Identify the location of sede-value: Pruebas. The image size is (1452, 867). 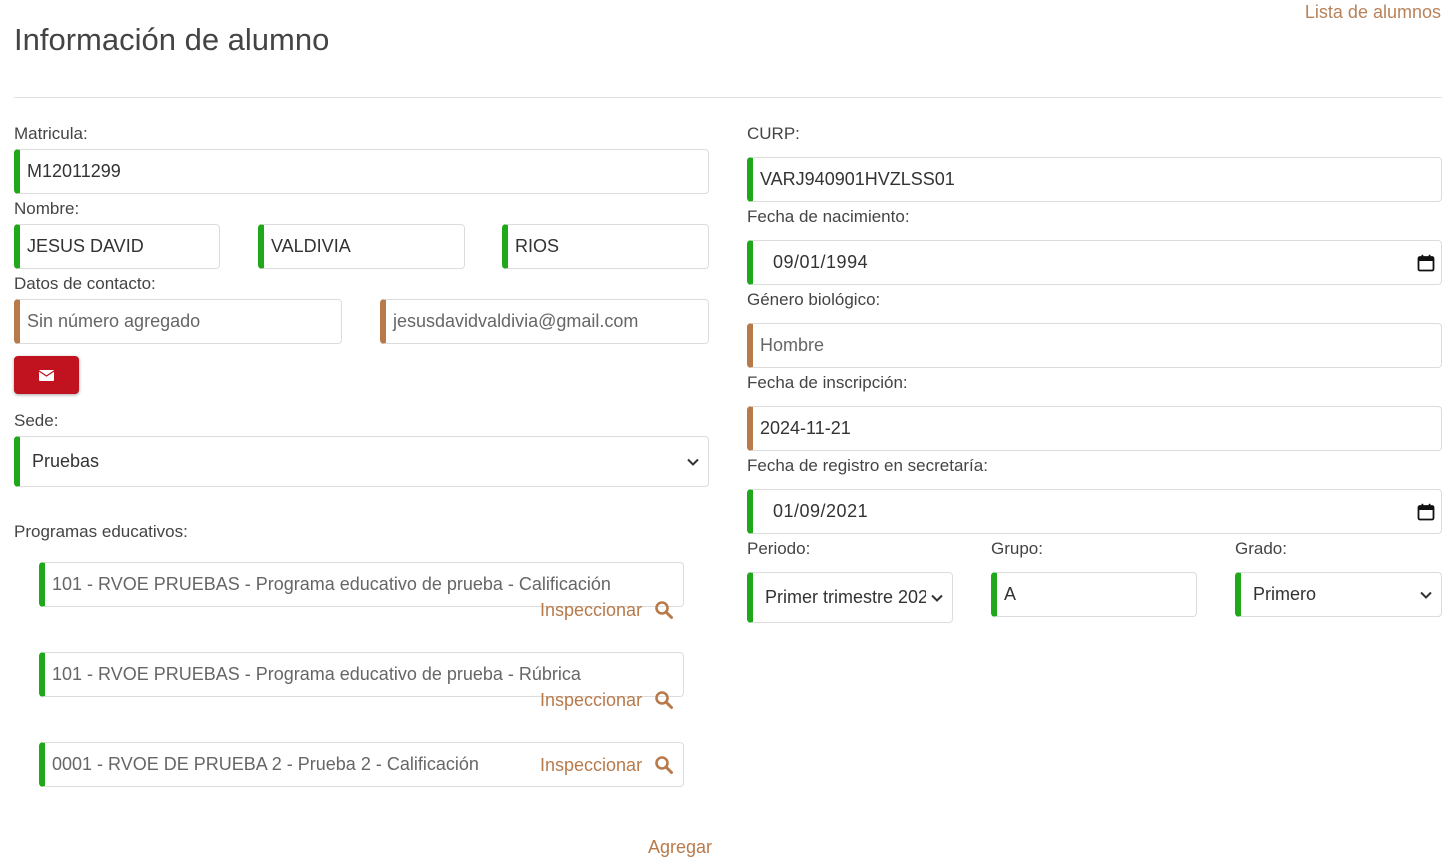
(66, 461).